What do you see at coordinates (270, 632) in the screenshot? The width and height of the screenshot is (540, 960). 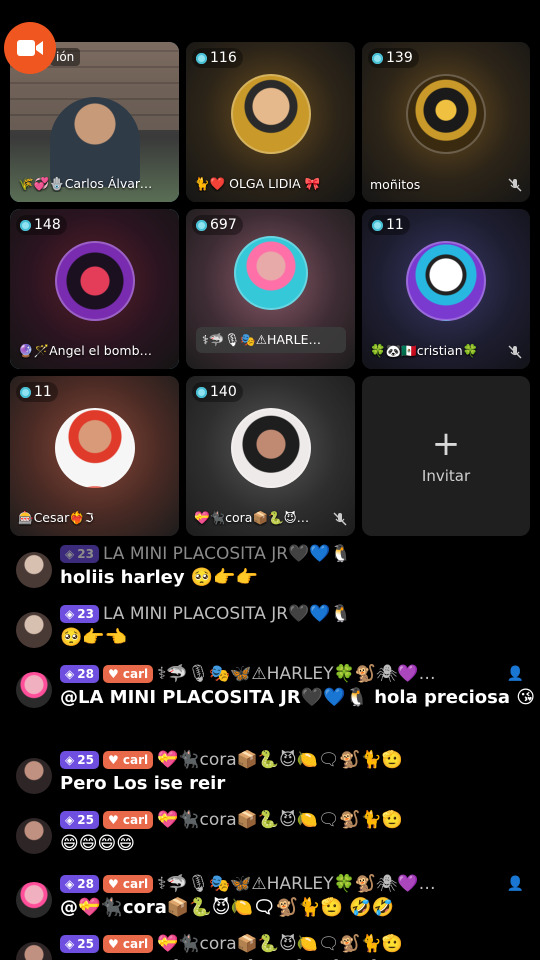 I see `chat-message: ◈ 23 LA MINI PLACOSITA JR🖤💙🐧 🥺👉👈` at bounding box center [270, 632].